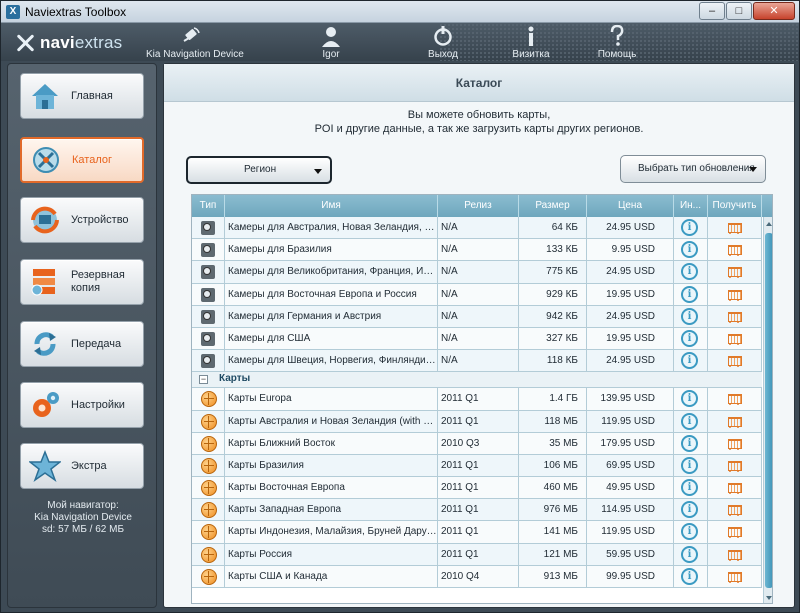  Describe the element at coordinates (693, 169) in the screenshot. I see `update-type-dropdown: Выбрать тип обновления` at that location.